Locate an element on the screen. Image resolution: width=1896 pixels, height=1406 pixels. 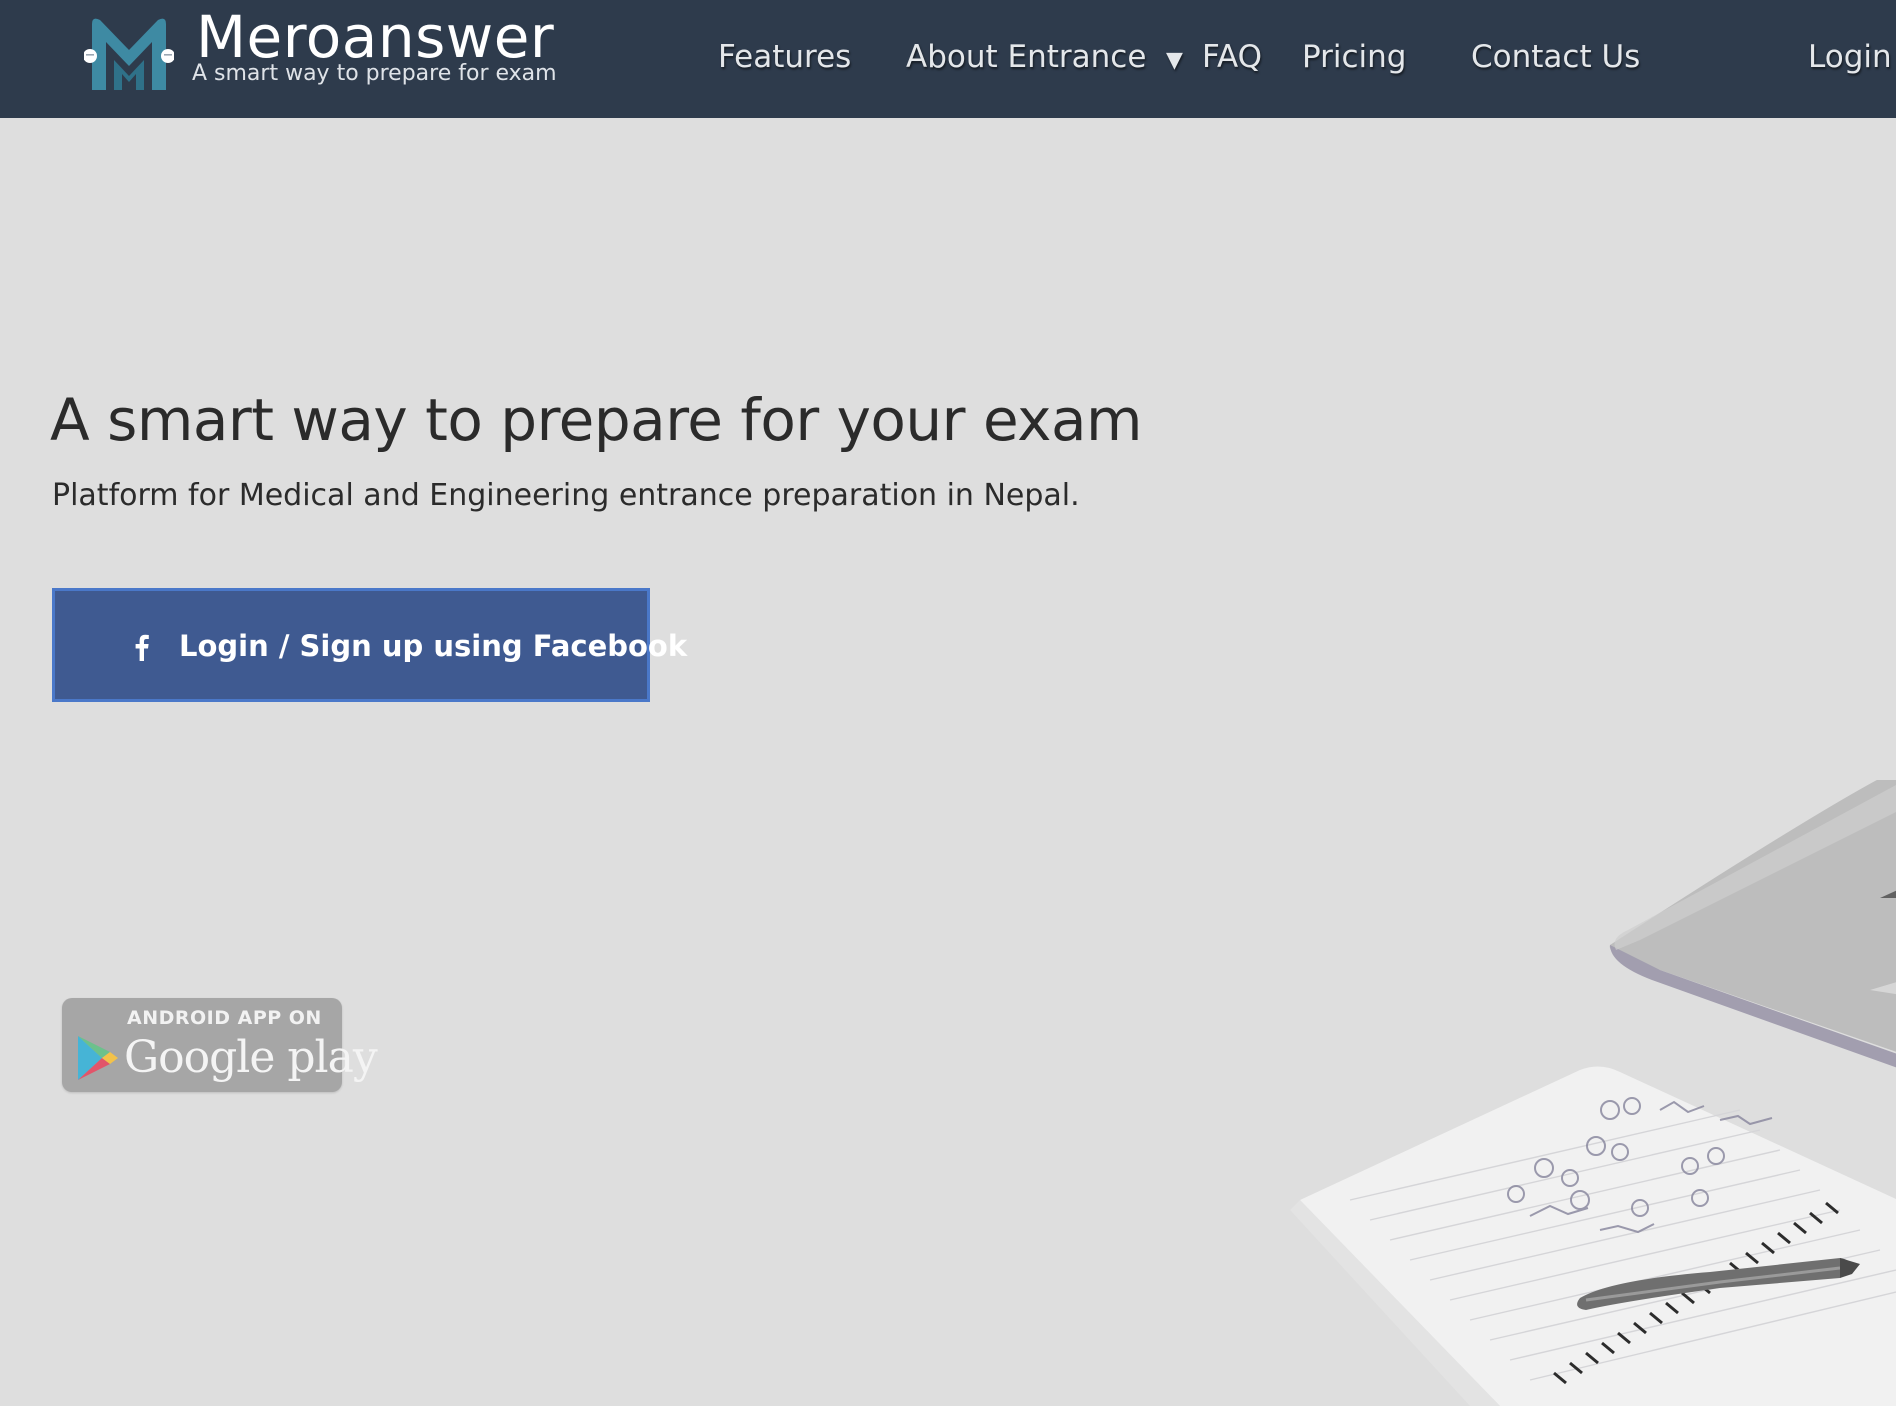
nav-about-entrance-link: About Entrance is located at coordinates (1026, 57).